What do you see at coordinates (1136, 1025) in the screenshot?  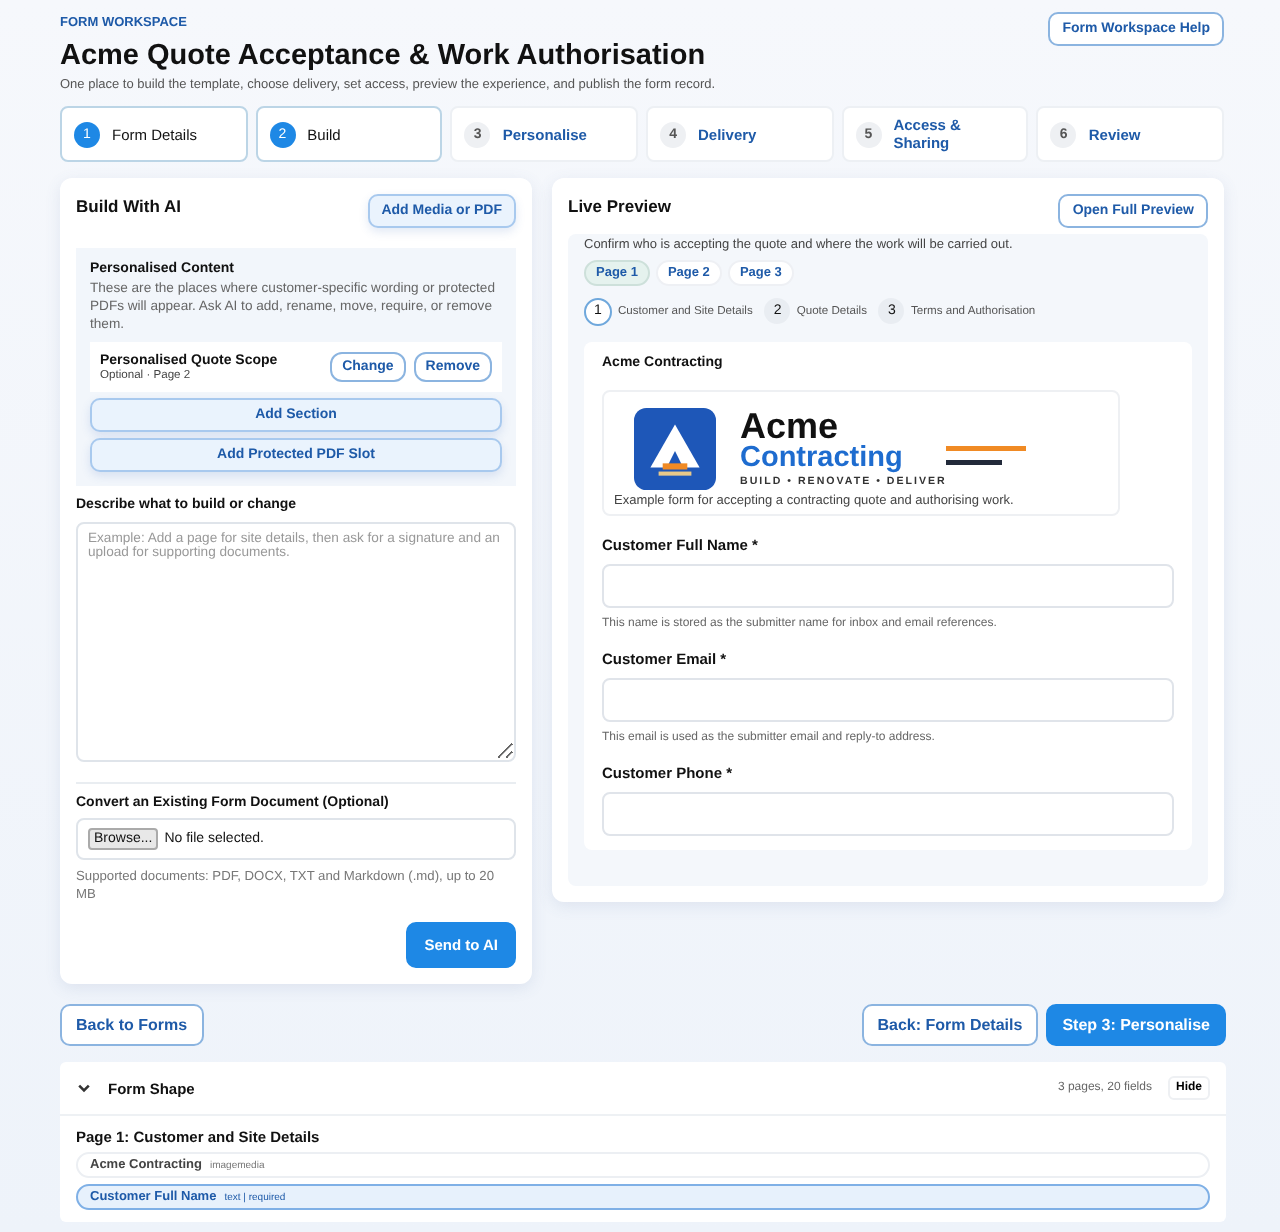 I see `next-step-button: Step 3: Personalise` at bounding box center [1136, 1025].